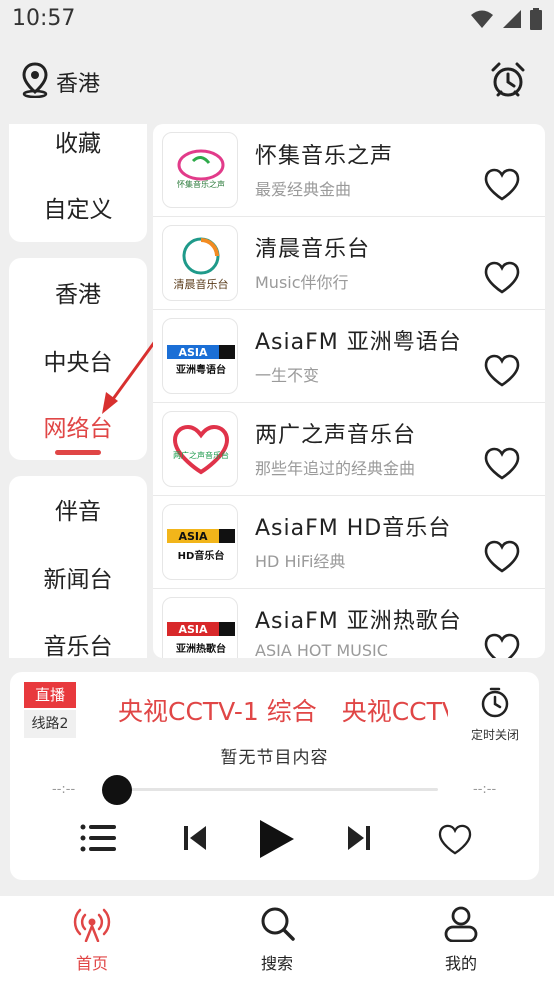 This screenshot has height=984, width=554. What do you see at coordinates (508, 80) in the screenshot?
I see `alarm-clock-icon` at bounding box center [508, 80].